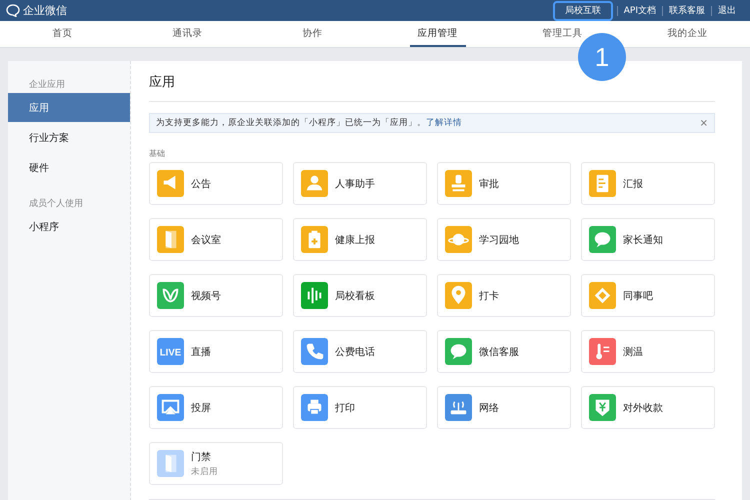 This screenshot has width=750, height=500. I want to click on app-name: 家长通知, so click(643, 240).